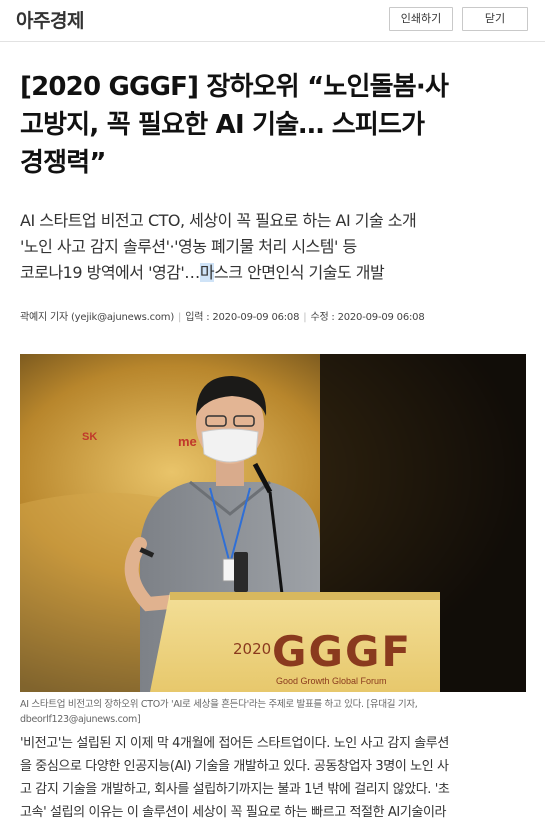 The height and width of the screenshot is (835, 545). I want to click on face-mask, so click(230, 445).